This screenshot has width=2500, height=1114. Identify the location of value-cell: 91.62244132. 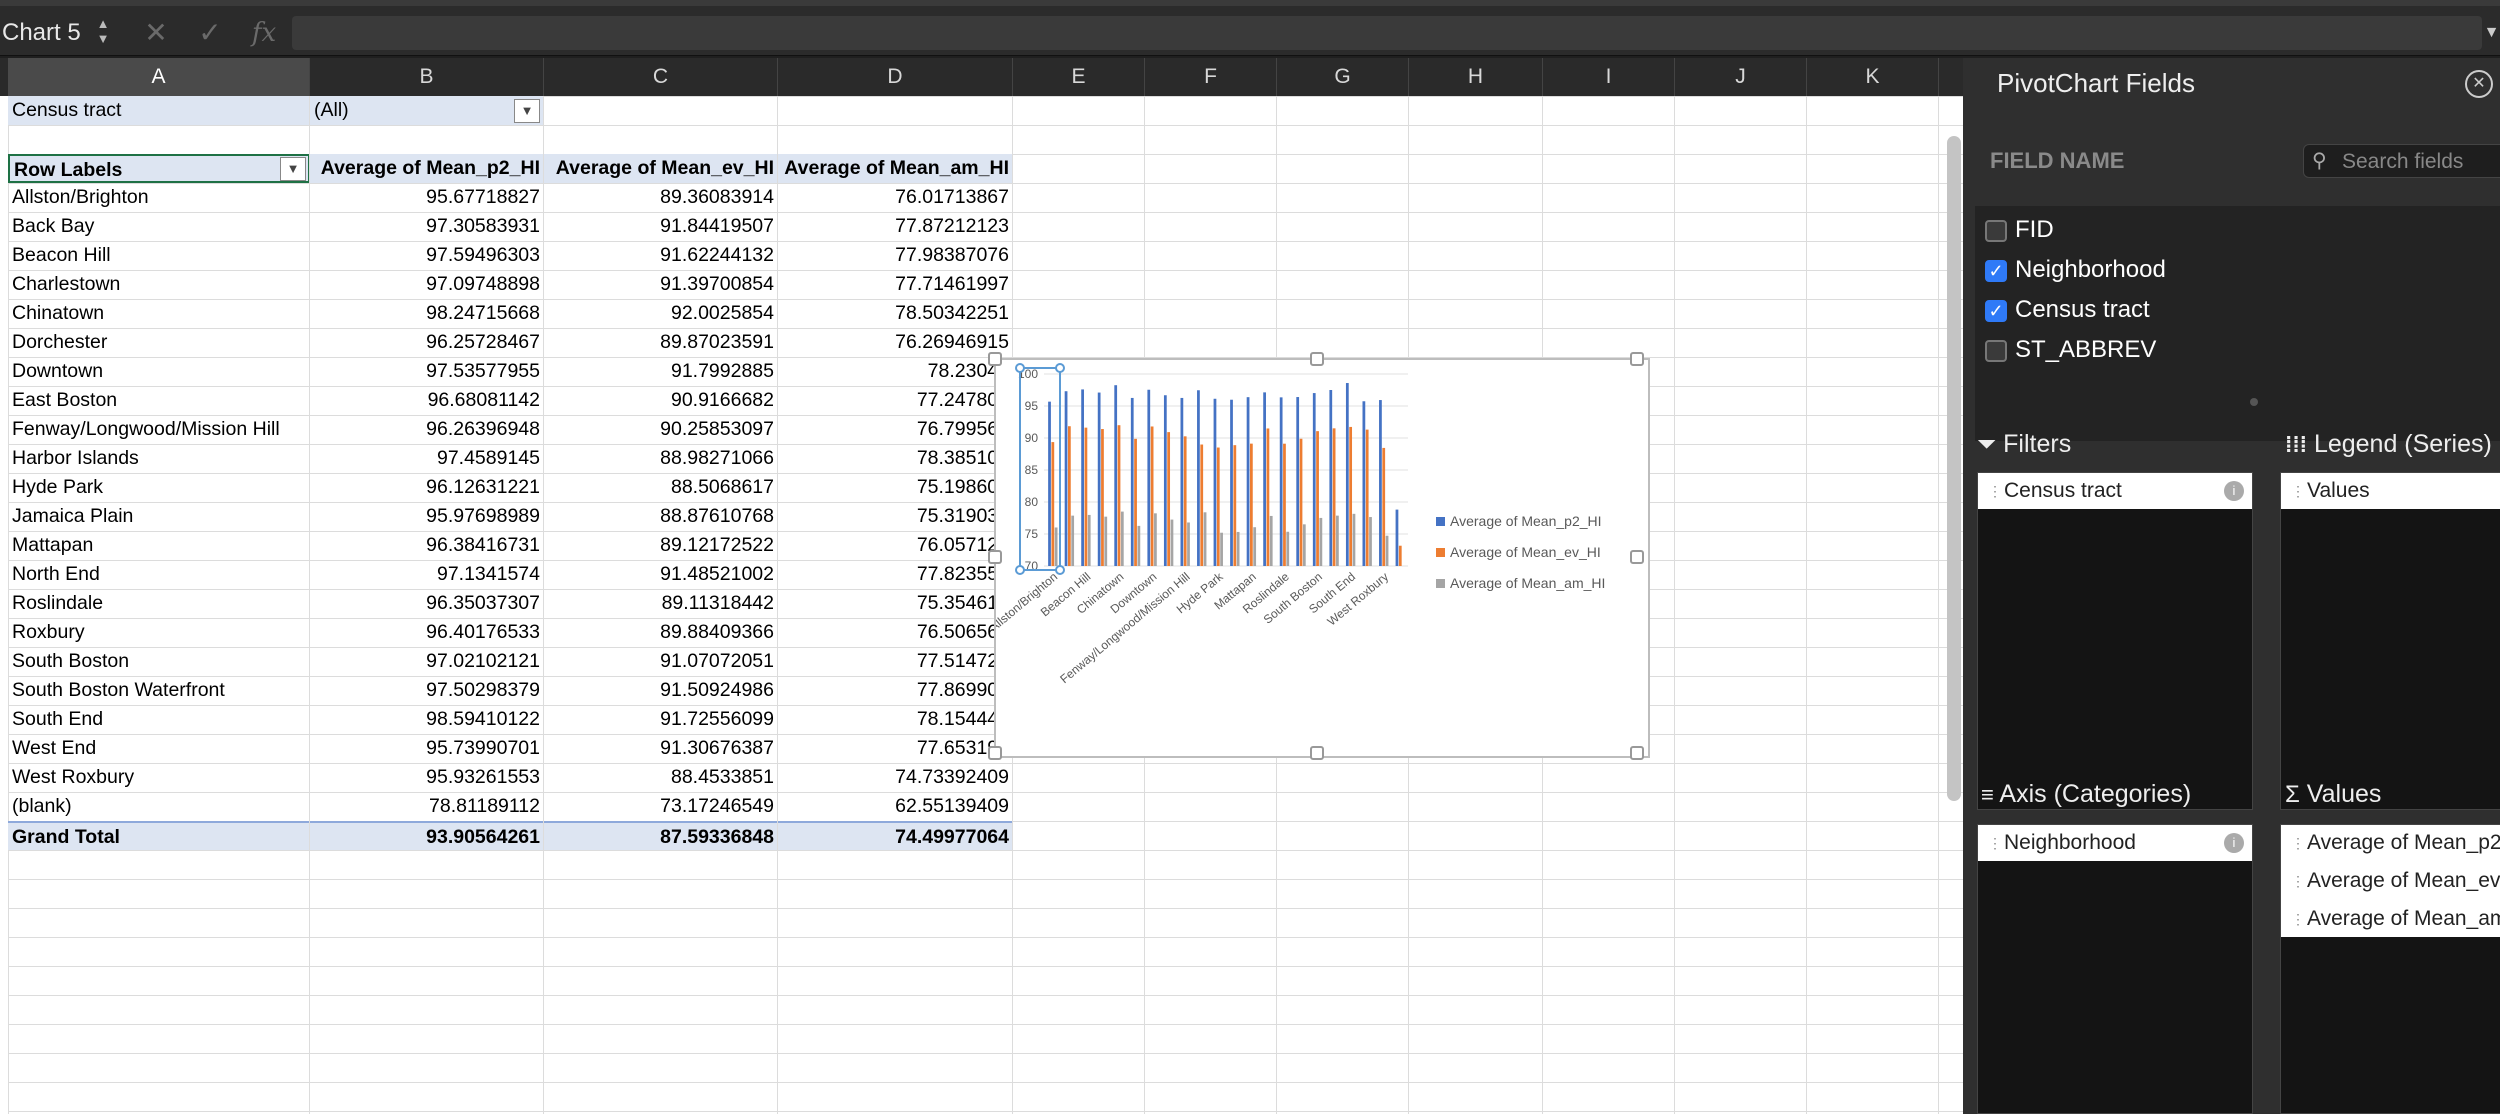
(661, 255).